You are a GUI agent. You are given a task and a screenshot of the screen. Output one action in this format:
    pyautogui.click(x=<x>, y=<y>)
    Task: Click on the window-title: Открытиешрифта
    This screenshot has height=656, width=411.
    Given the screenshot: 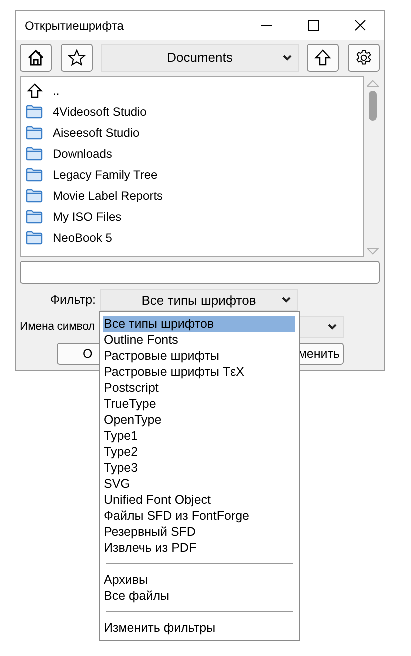 What is the action you would take?
    pyautogui.click(x=75, y=25)
    